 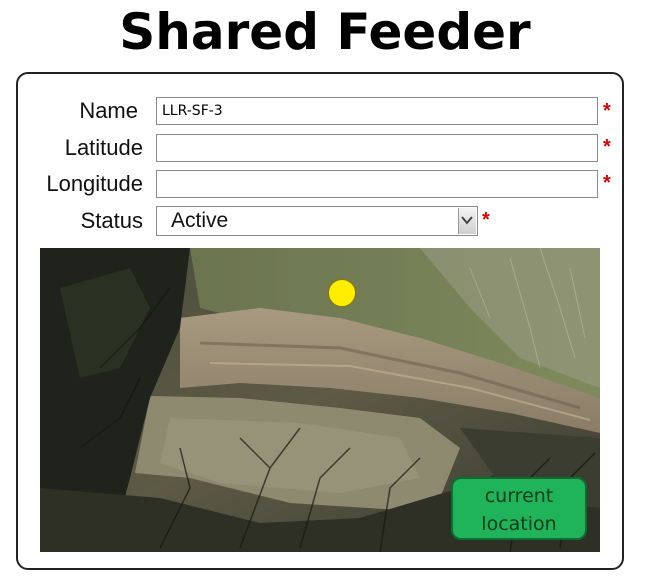 What do you see at coordinates (377, 184) in the screenshot?
I see `longitude-input` at bounding box center [377, 184].